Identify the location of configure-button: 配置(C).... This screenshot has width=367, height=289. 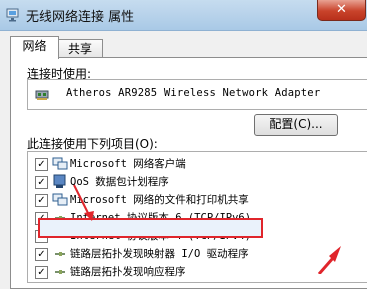
(296, 125).